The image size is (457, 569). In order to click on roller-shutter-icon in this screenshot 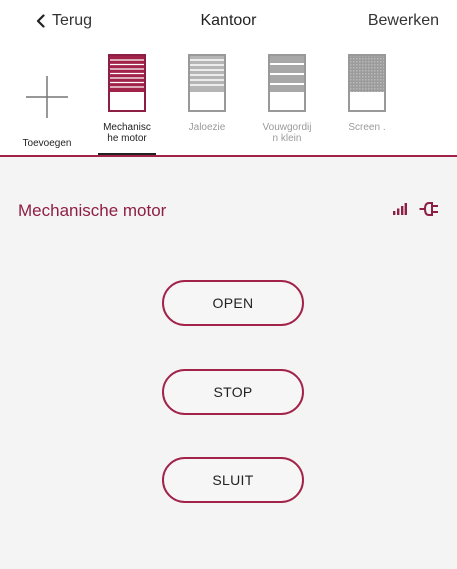, I will do `click(127, 83)`.